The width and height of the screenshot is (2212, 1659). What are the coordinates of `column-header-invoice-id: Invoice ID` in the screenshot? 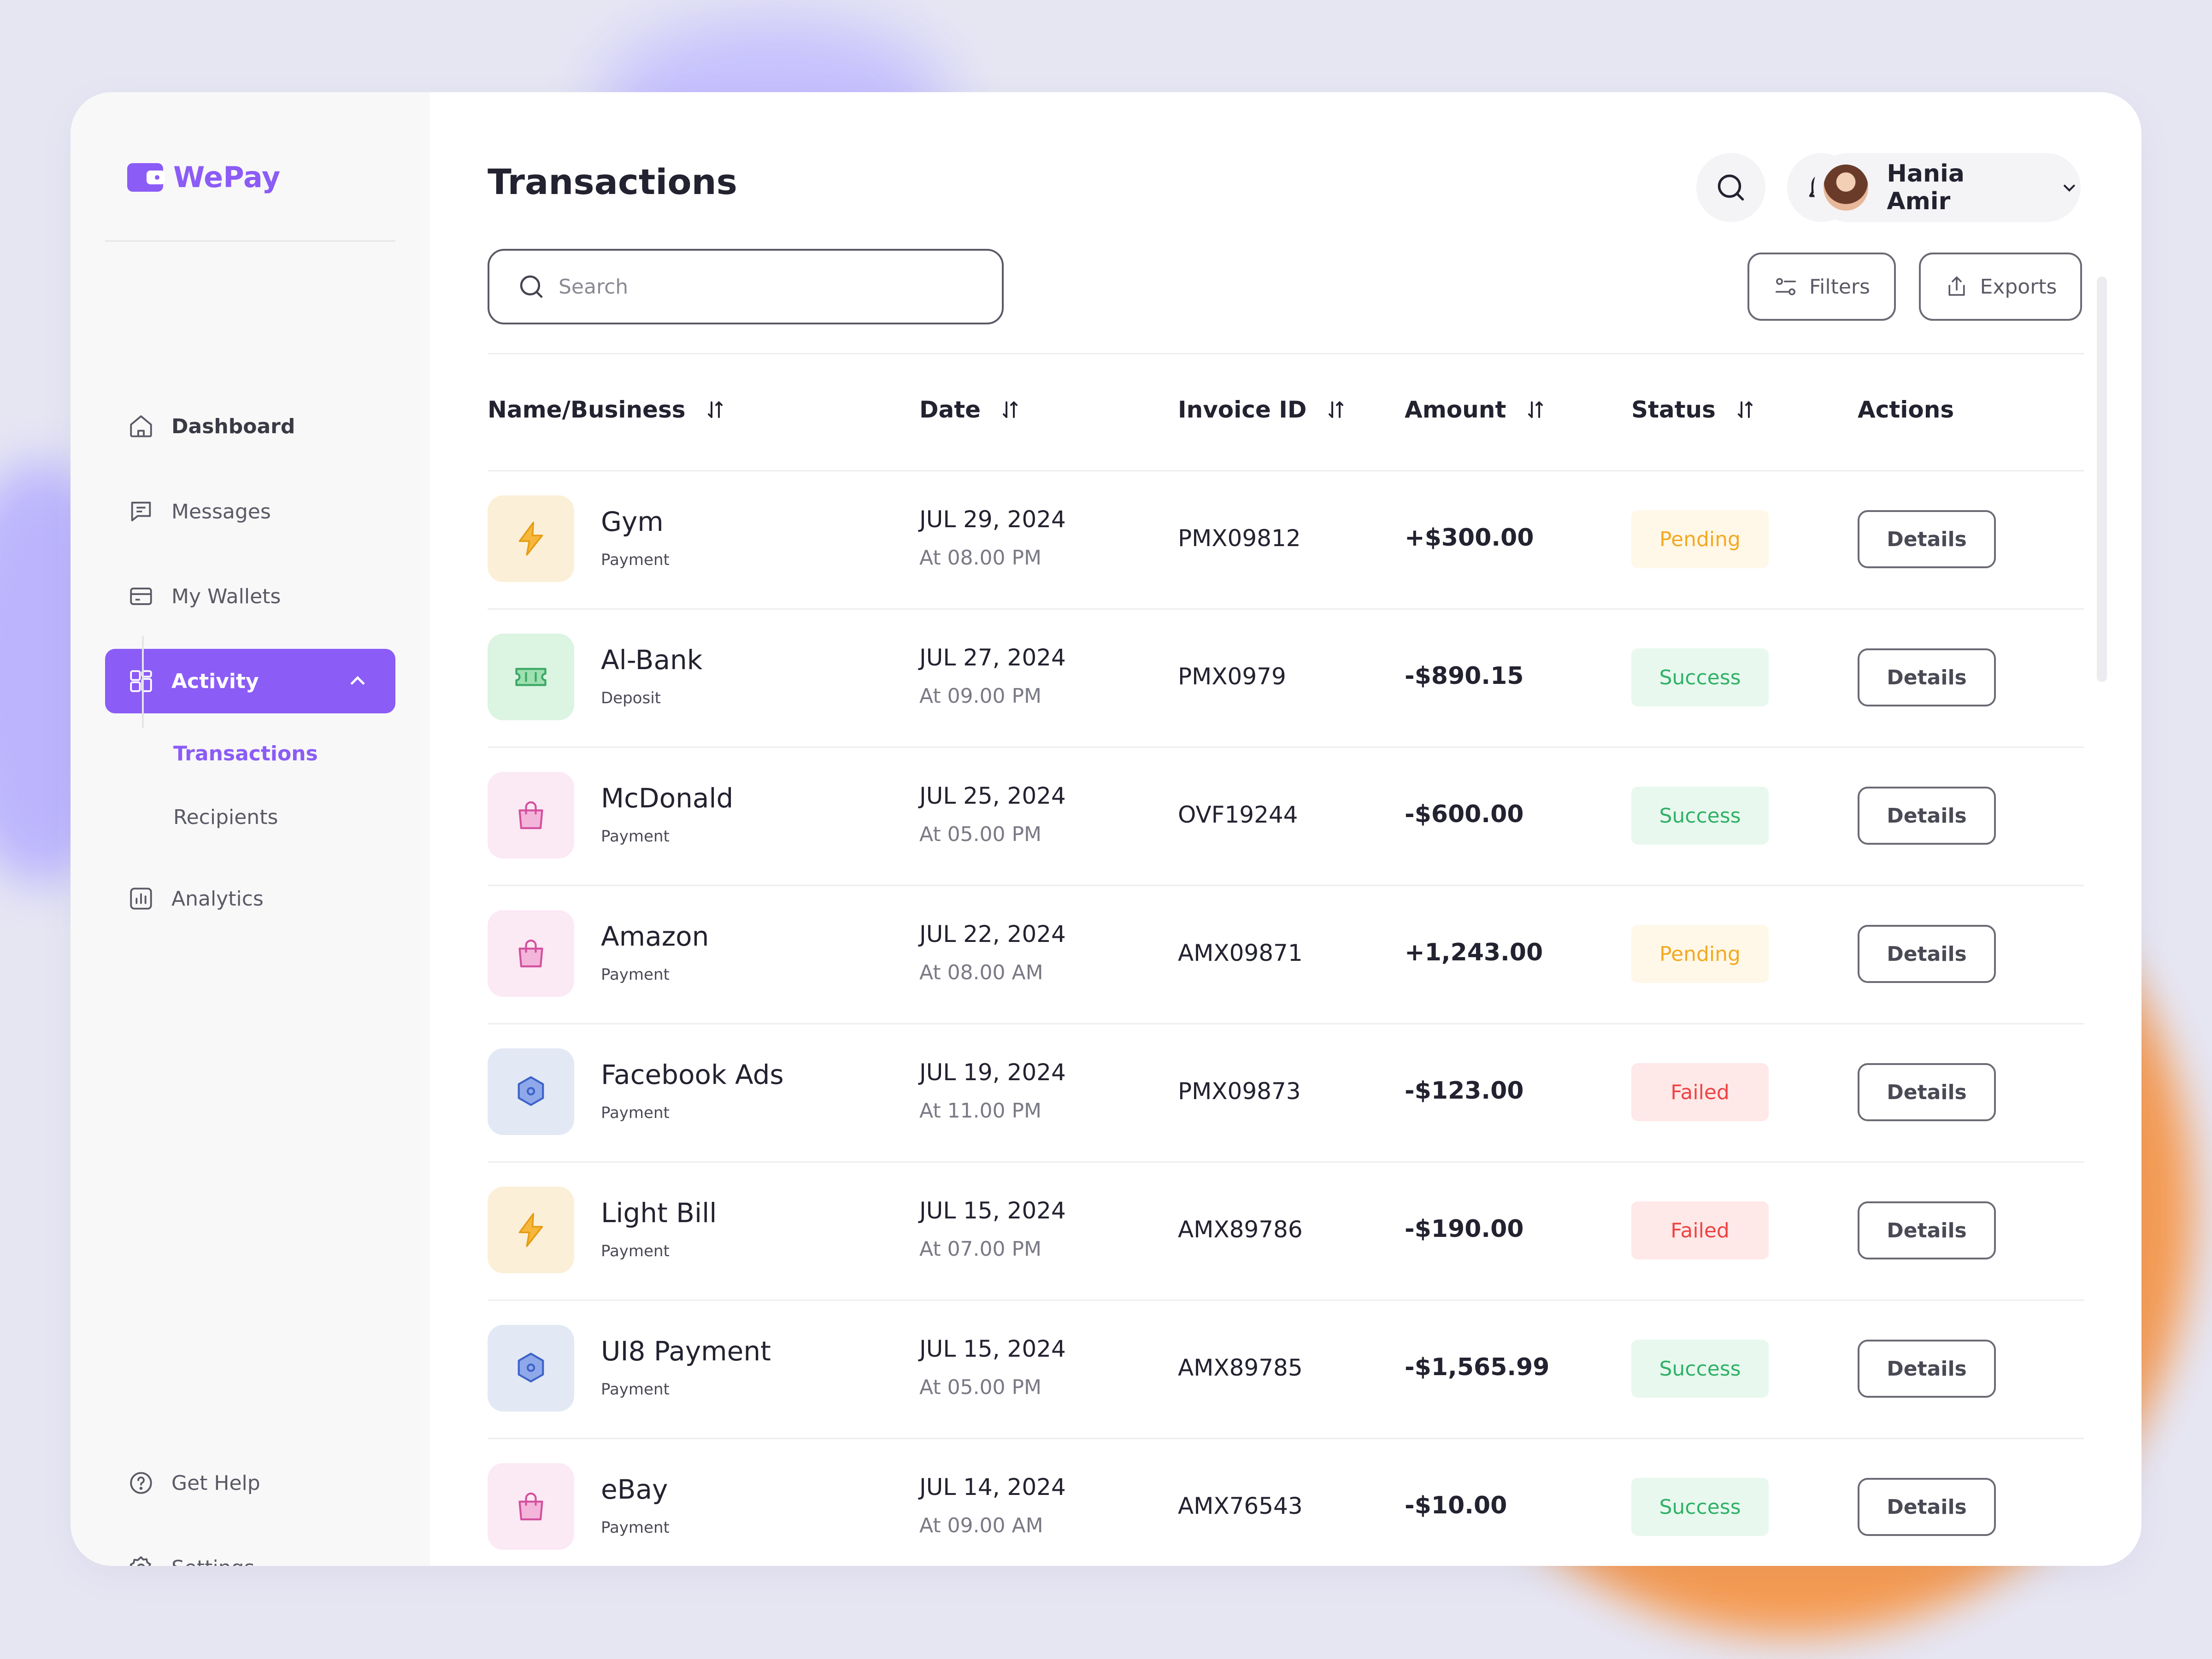 It's located at (1262, 409).